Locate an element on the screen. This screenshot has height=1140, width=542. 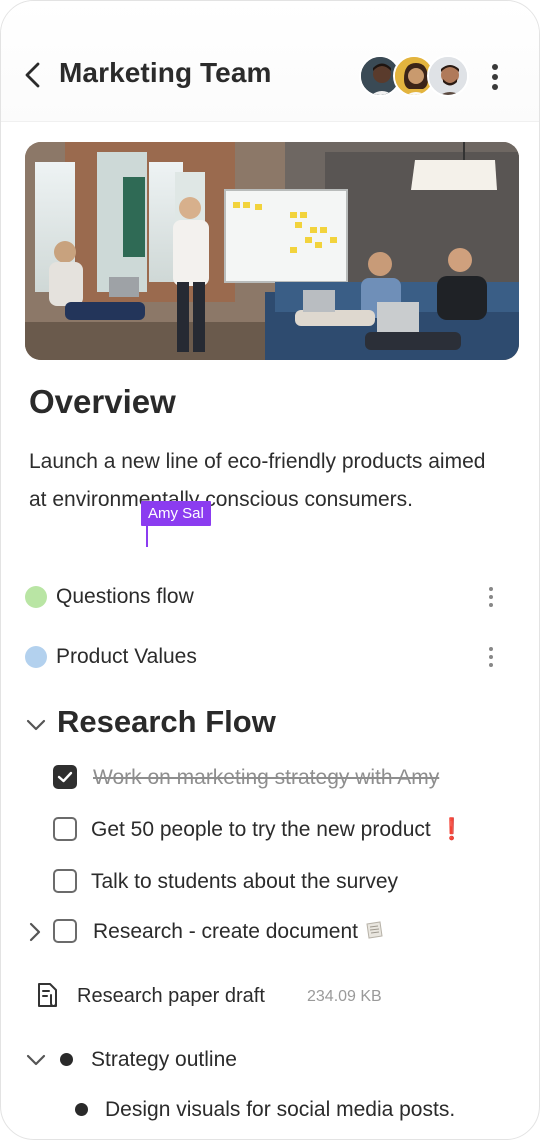
task-label-wrap: Get 50 people to try the new product ❗ is located at coordinates (278, 830).